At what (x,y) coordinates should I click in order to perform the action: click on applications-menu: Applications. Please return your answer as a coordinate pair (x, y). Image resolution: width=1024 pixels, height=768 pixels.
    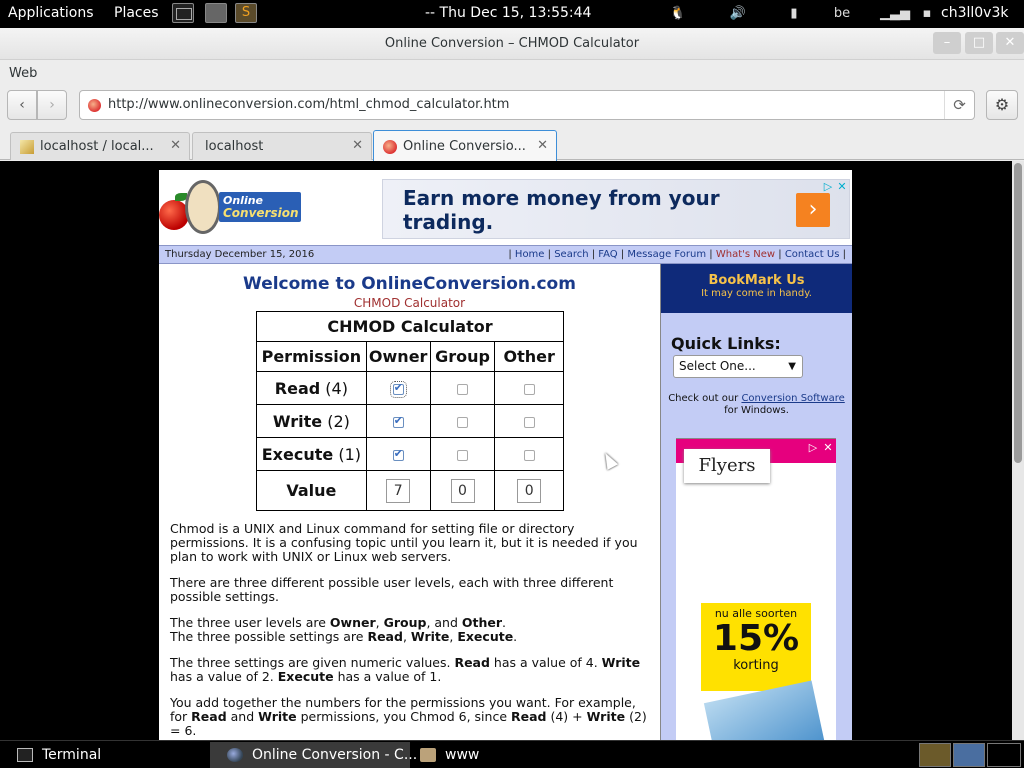
    Looking at the image, I should click on (51, 13).